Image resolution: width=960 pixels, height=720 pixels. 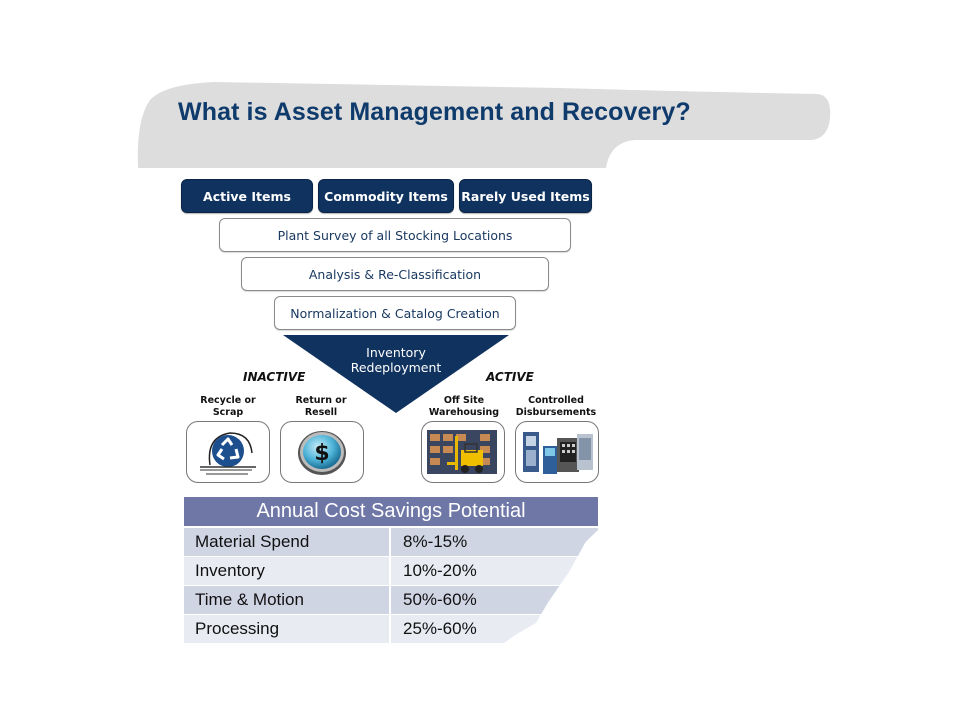 I want to click on caption-line: Return or, so click(x=321, y=400).